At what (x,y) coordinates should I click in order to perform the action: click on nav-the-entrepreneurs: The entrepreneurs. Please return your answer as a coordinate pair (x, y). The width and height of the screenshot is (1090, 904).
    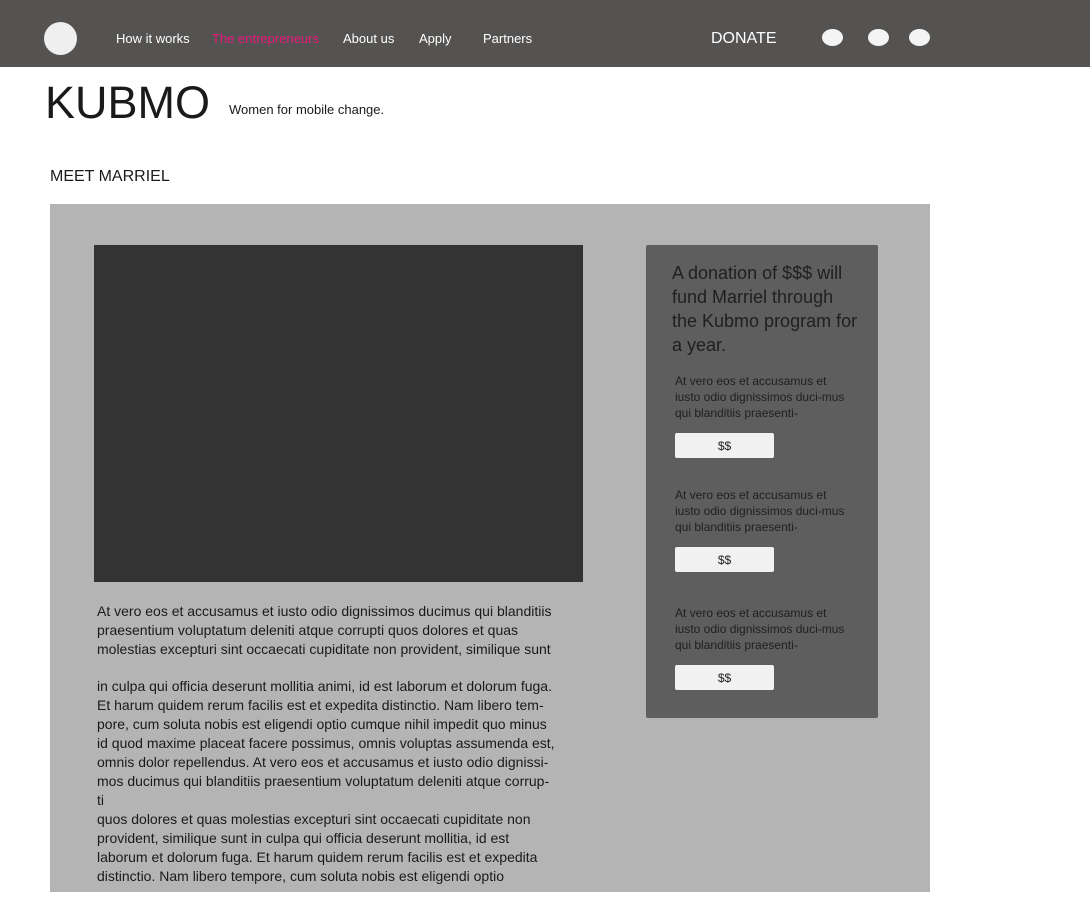
    Looking at the image, I should click on (265, 38).